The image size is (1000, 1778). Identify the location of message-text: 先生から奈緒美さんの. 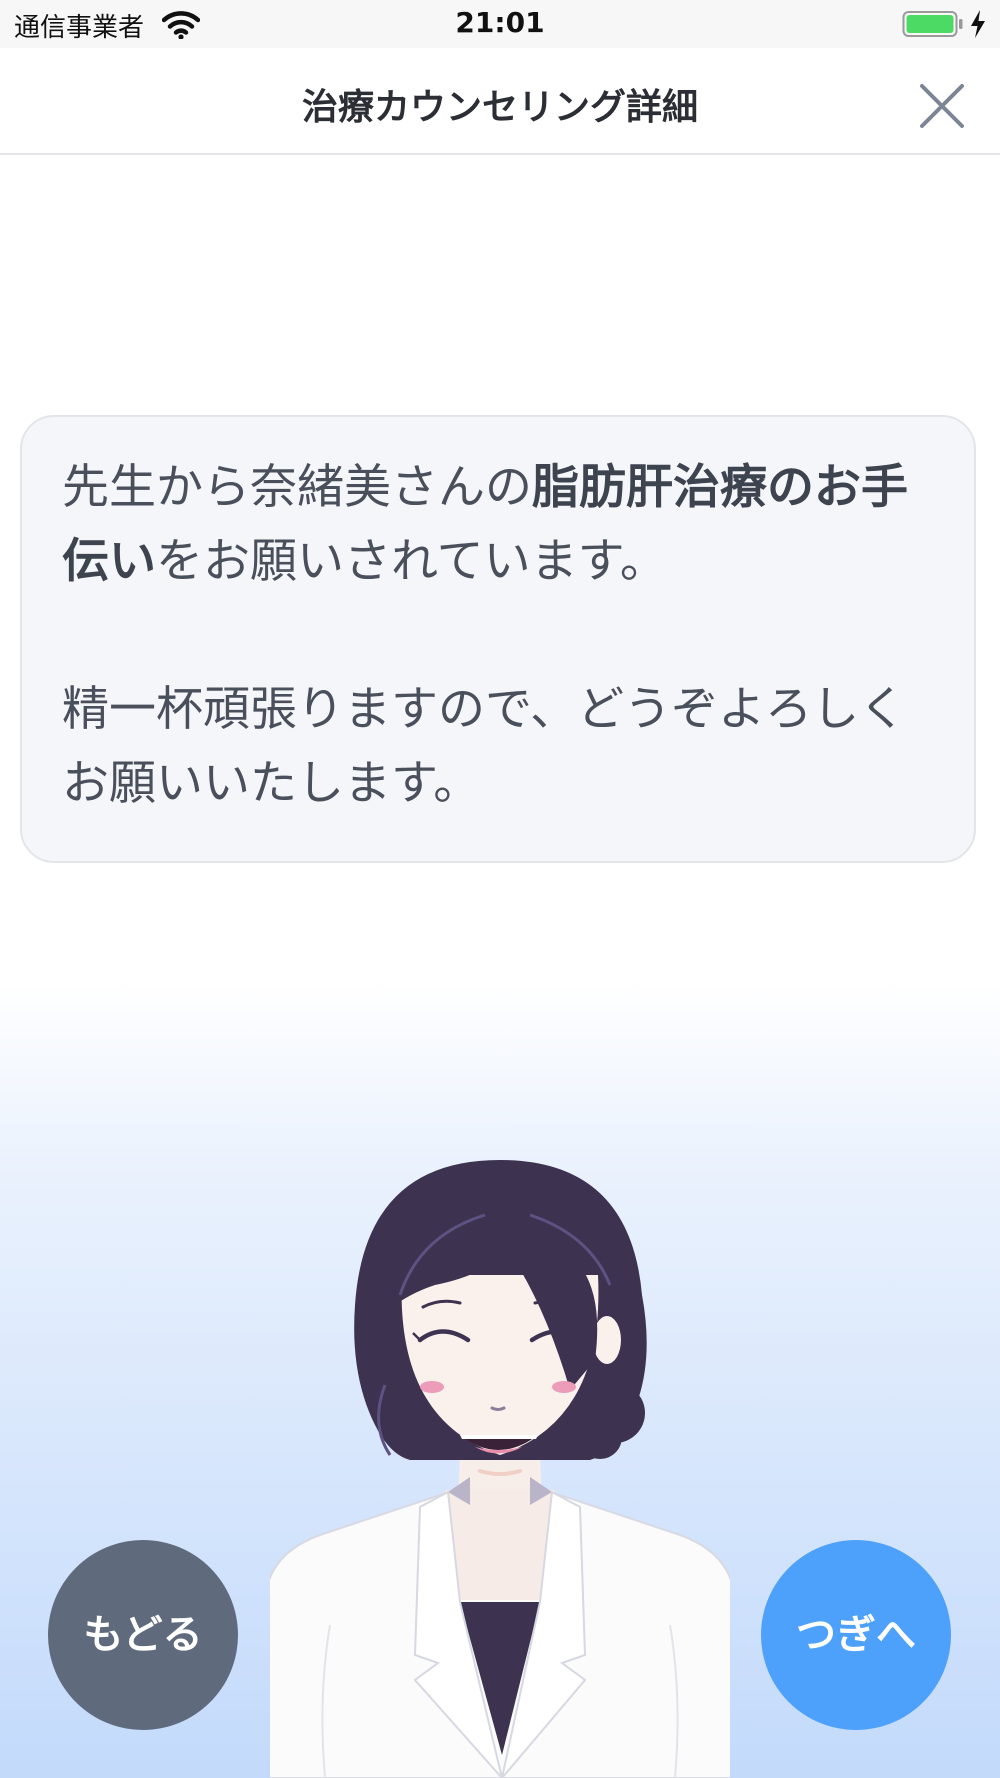
(297, 487).